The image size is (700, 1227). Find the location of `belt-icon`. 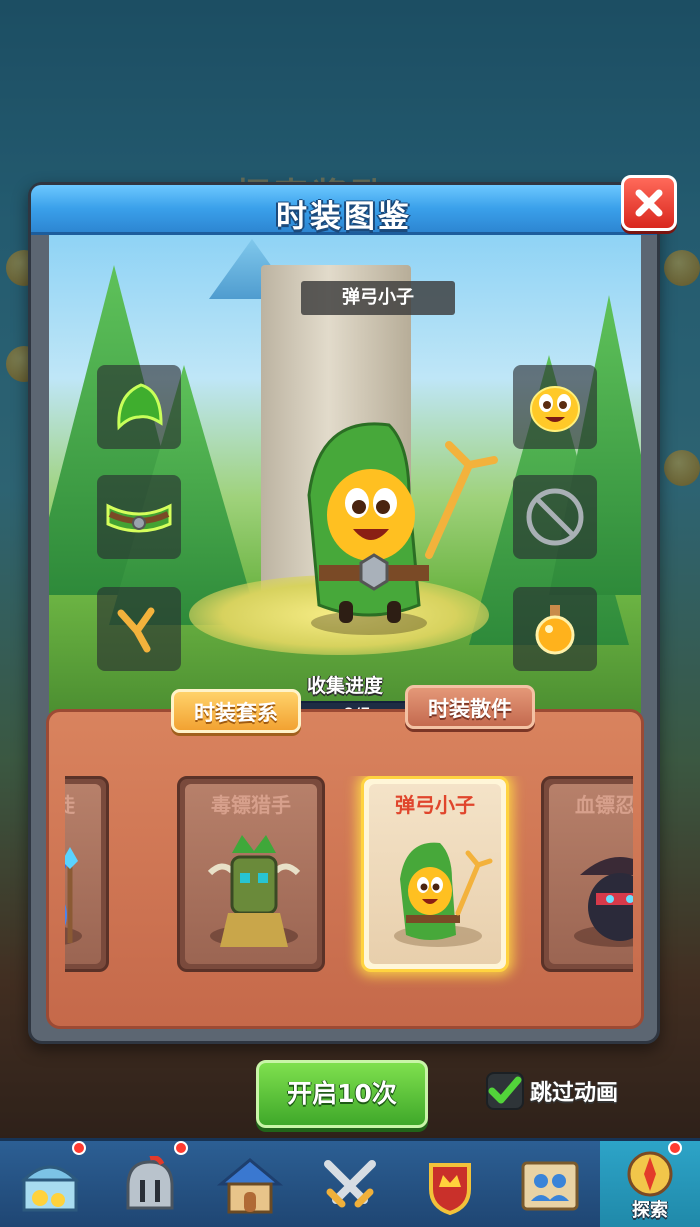

belt-icon is located at coordinates (139, 518).